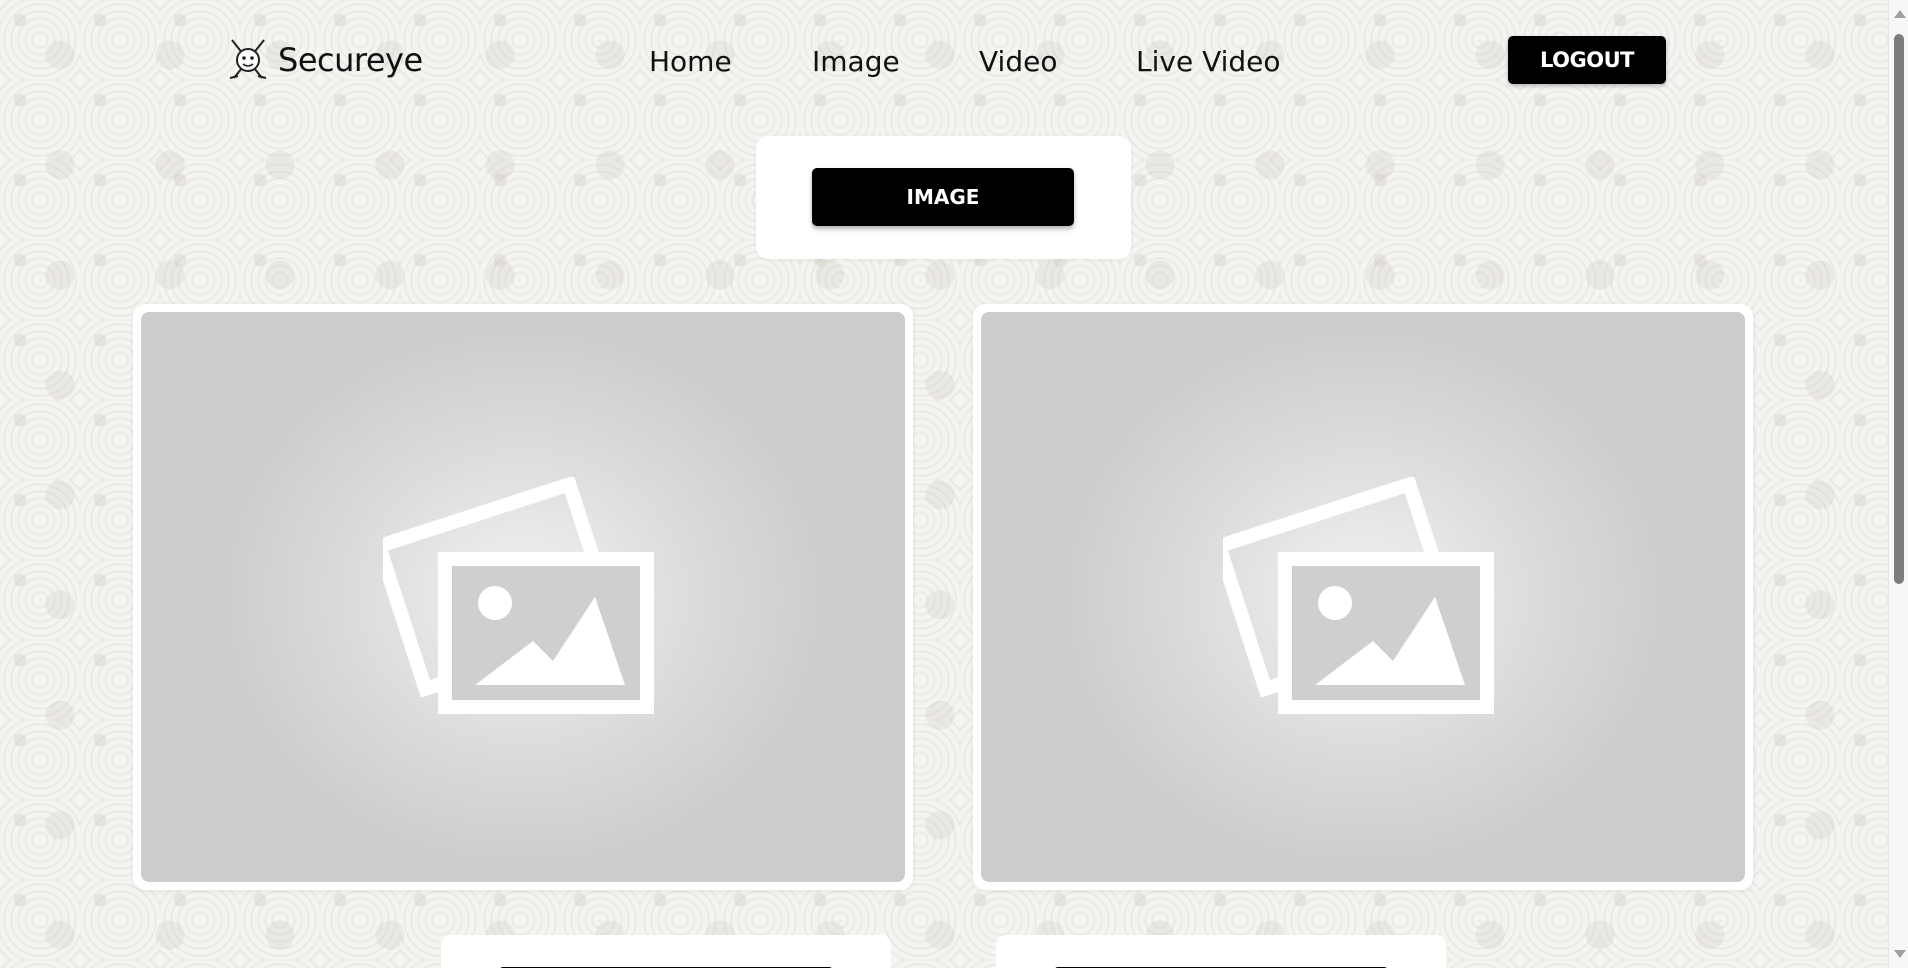 The height and width of the screenshot is (968, 1908). I want to click on mode-card: IMAGE, so click(943, 197).